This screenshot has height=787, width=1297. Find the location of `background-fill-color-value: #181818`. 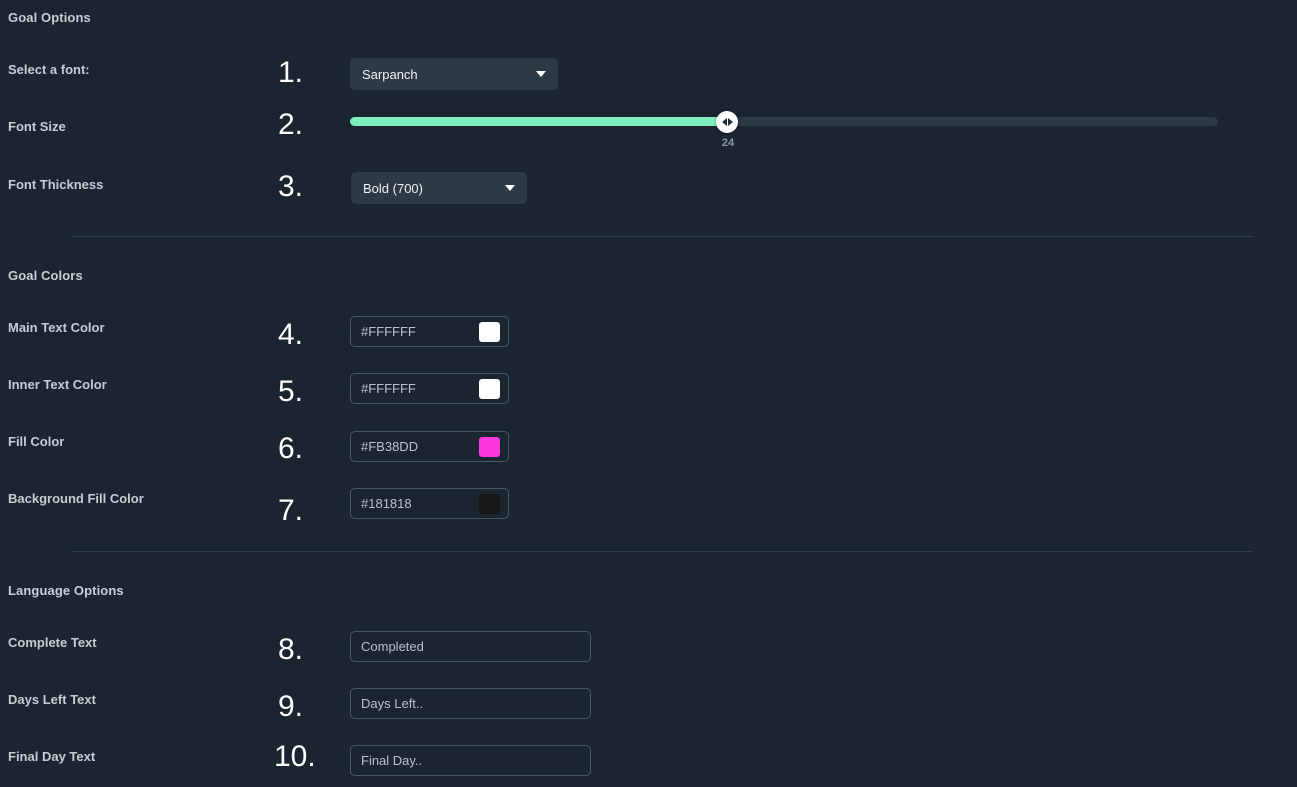

background-fill-color-value: #181818 is located at coordinates (386, 503).